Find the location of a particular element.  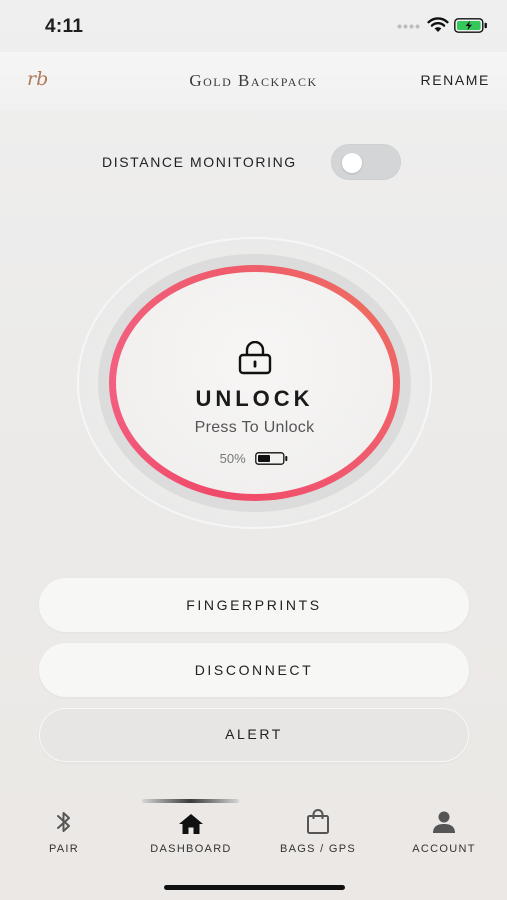

wifi-icon is located at coordinates (438, 24).